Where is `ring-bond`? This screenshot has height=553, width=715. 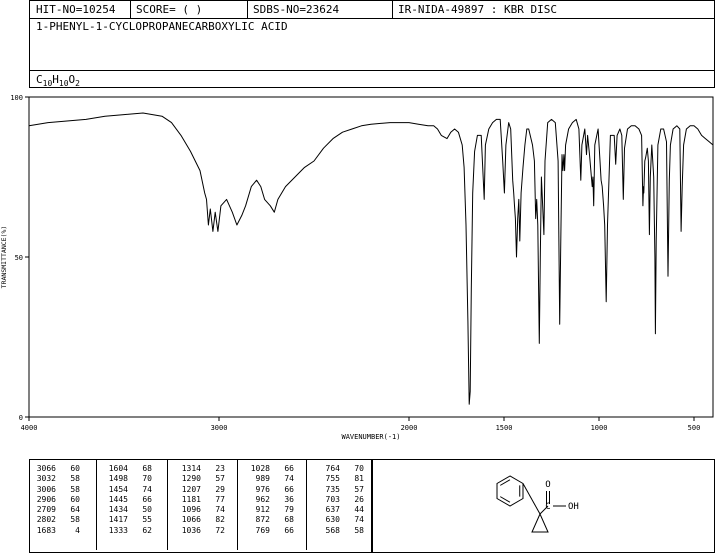 ring-bond is located at coordinates (531, 499).